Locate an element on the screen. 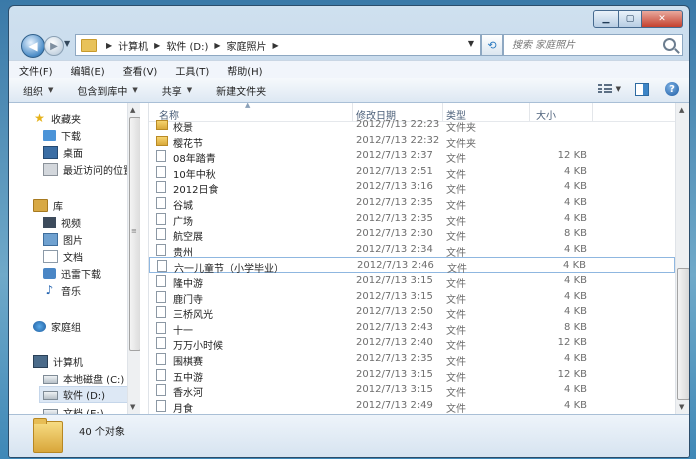 Image resolution: width=696 pixels, height=459 pixels. menu-file: 文件(F) is located at coordinates (35, 70).